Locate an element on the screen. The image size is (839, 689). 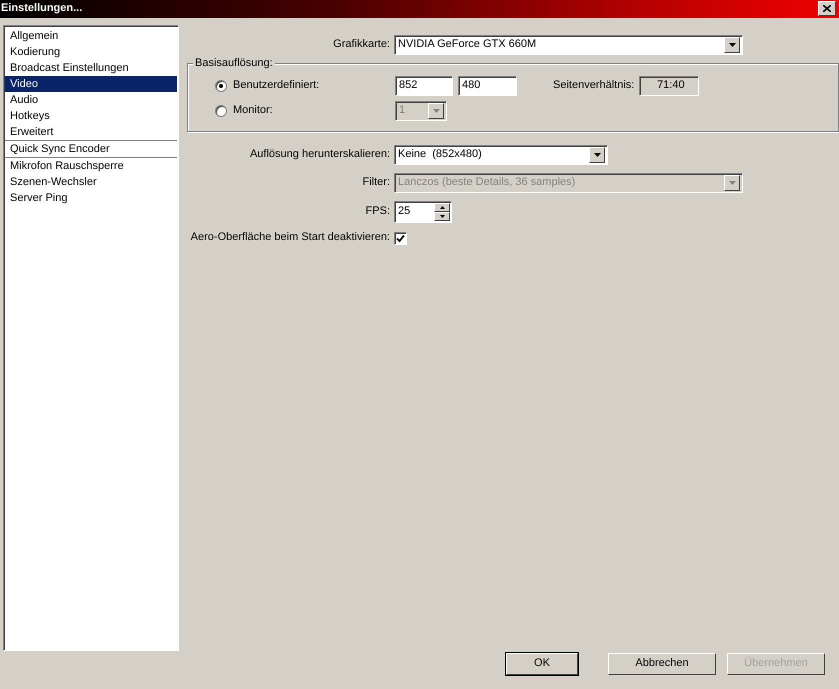
close-icon is located at coordinates (827, 8).